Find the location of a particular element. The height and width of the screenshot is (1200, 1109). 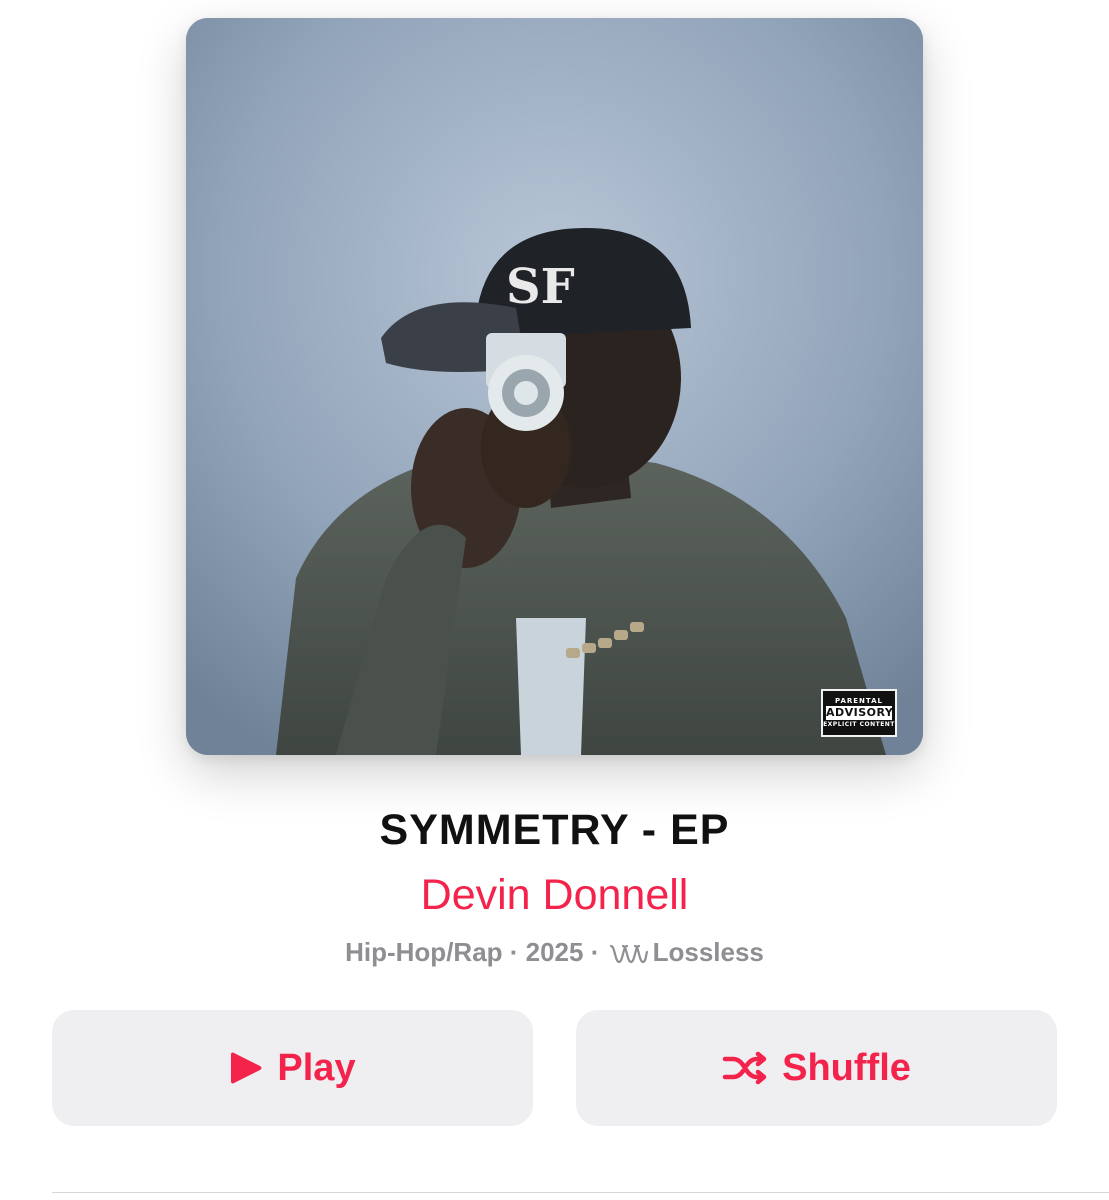

svg-text: SF is located at coordinates (540, 287).